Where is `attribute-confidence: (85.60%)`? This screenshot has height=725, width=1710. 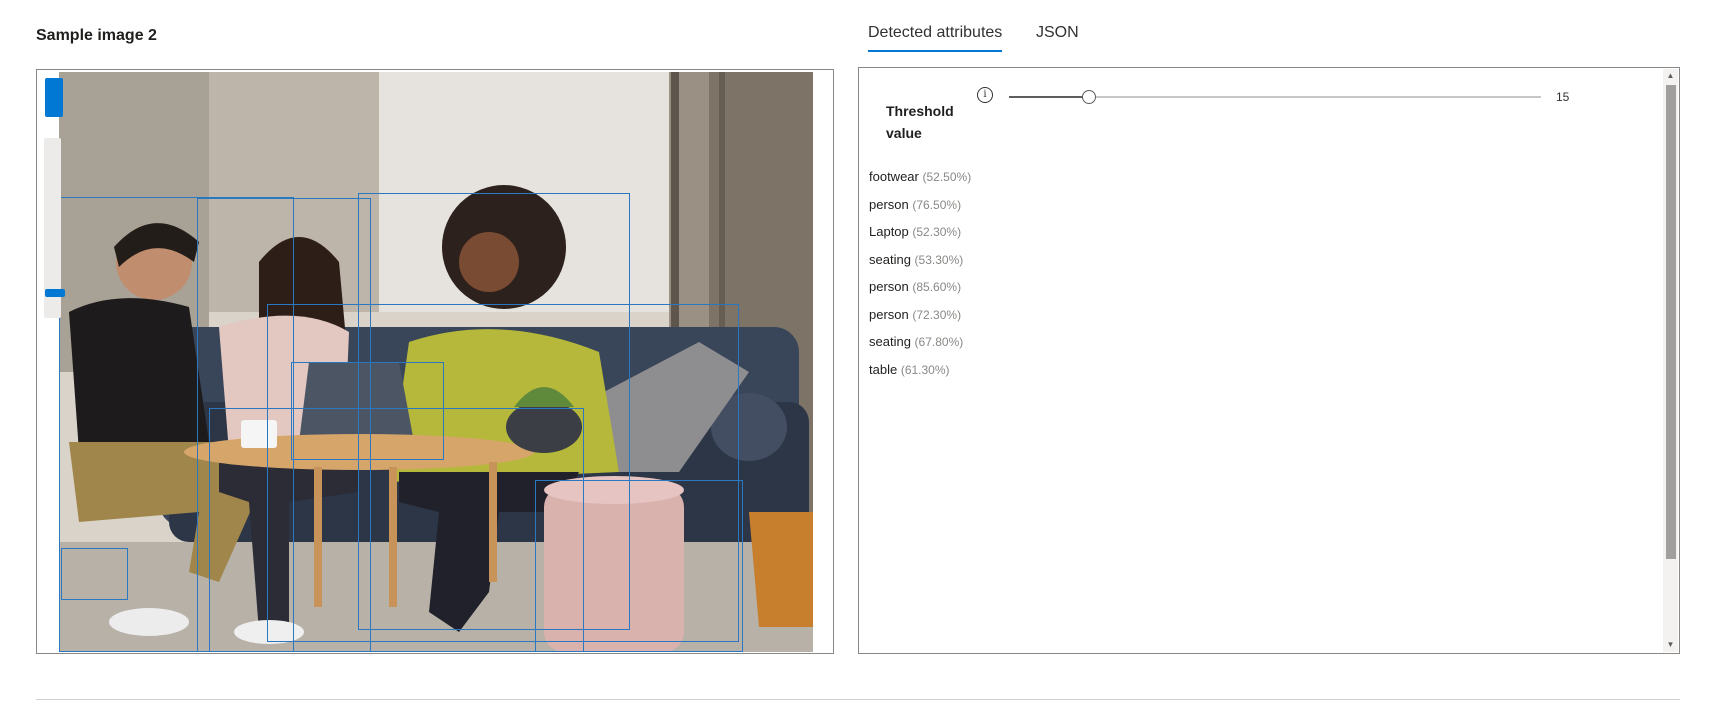
attribute-confidence: (85.60%) is located at coordinates (937, 287).